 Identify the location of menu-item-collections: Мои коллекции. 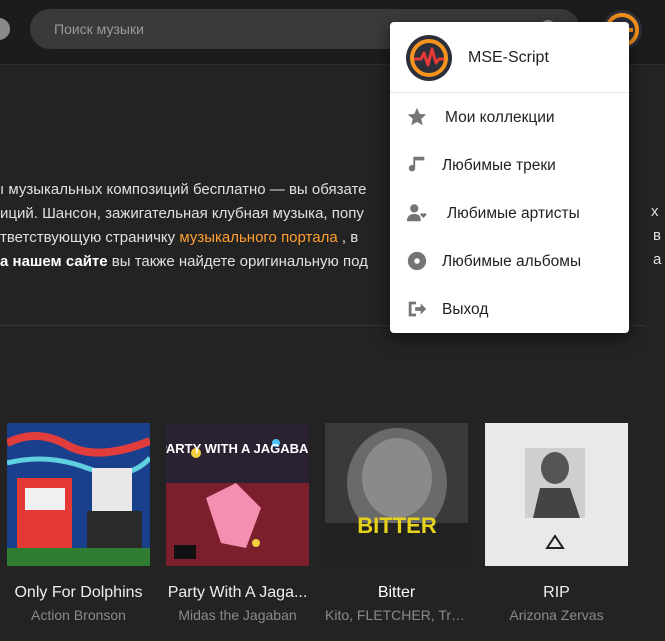
(509, 117).